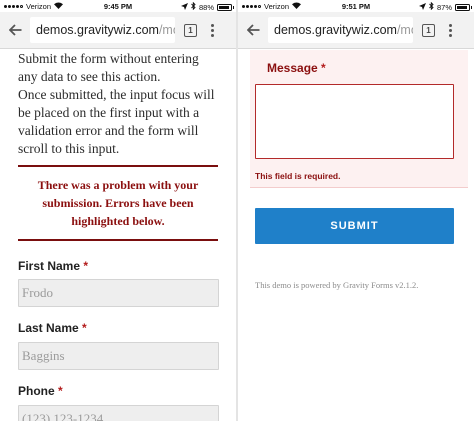 This screenshot has height=421, width=474. I want to click on browser-toolbar: demos.gravitywiz.com/mobi 1, so click(356, 30).